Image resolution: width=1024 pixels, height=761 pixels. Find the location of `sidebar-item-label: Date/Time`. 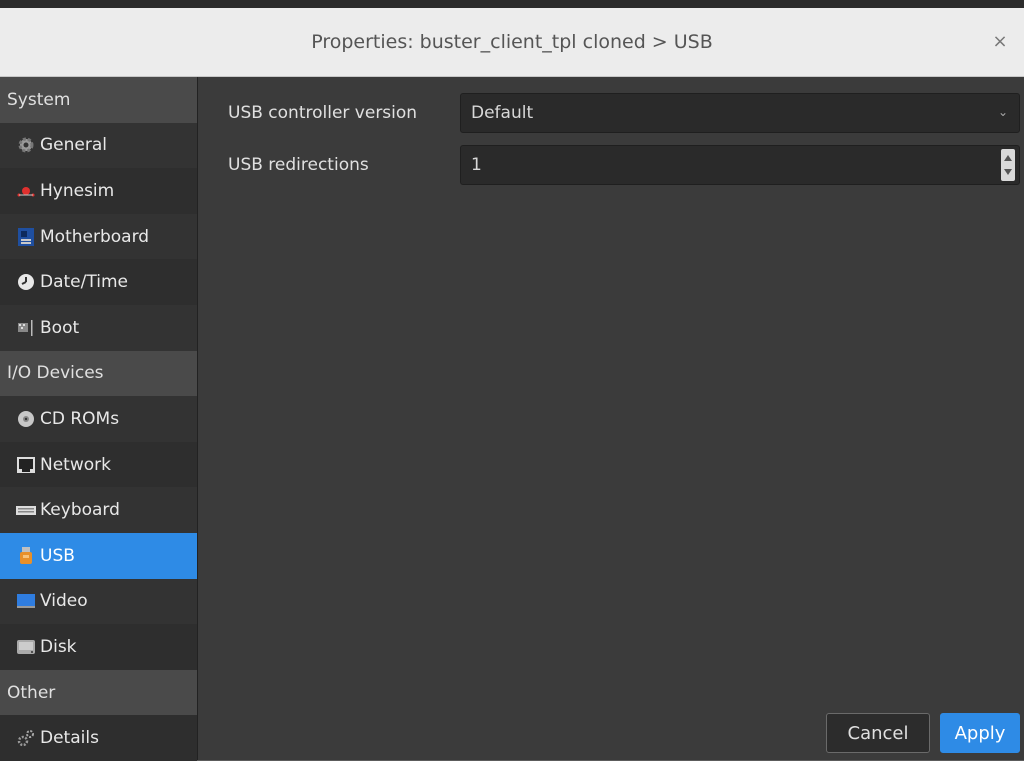

sidebar-item-label: Date/Time is located at coordinates (84, 282).